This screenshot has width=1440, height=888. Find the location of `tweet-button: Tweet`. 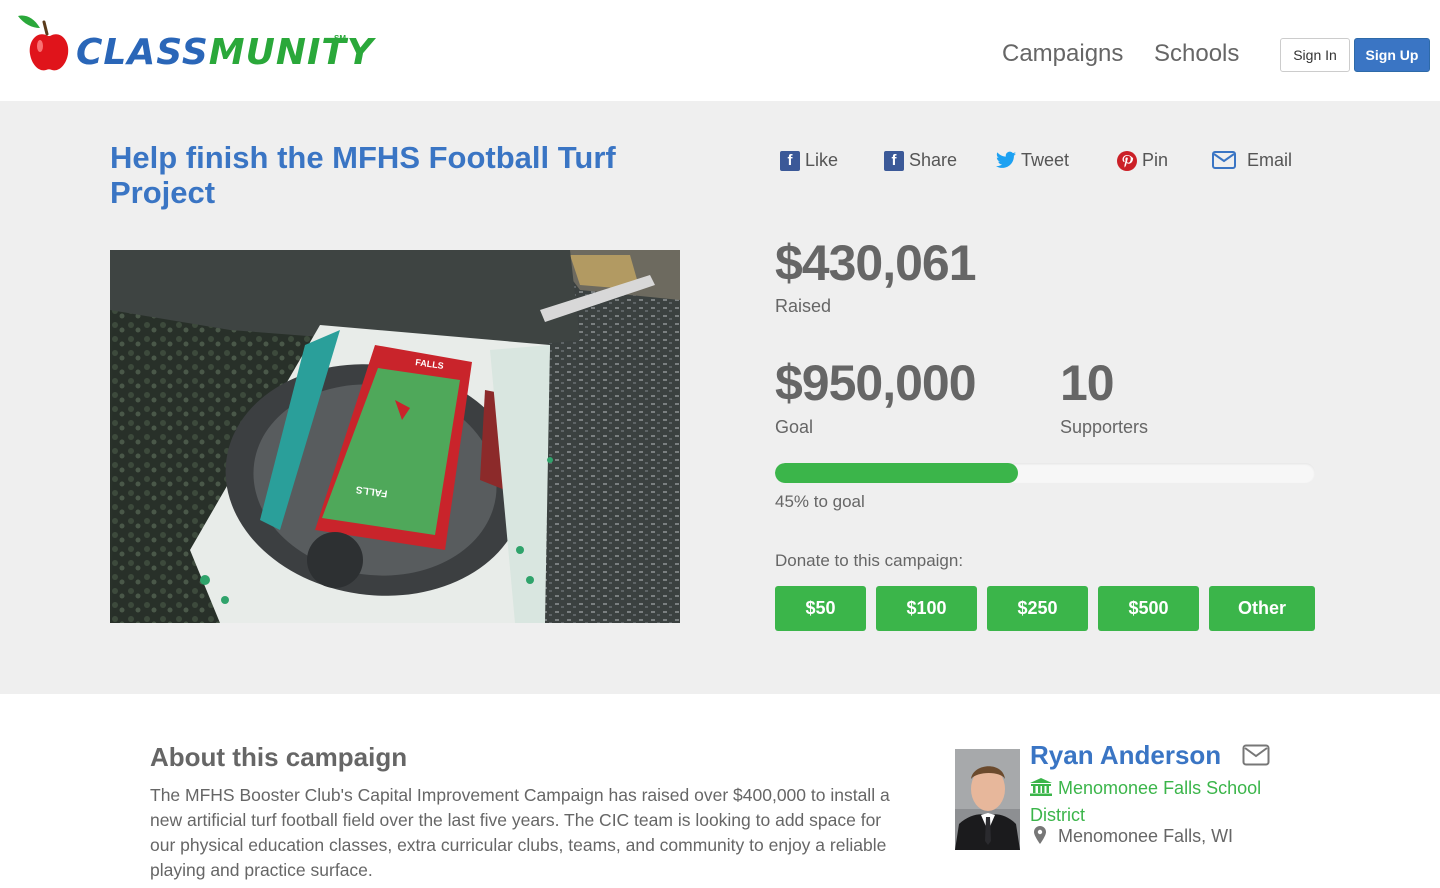

tweet-button: Tweet is located at coordinates (1032, 160).